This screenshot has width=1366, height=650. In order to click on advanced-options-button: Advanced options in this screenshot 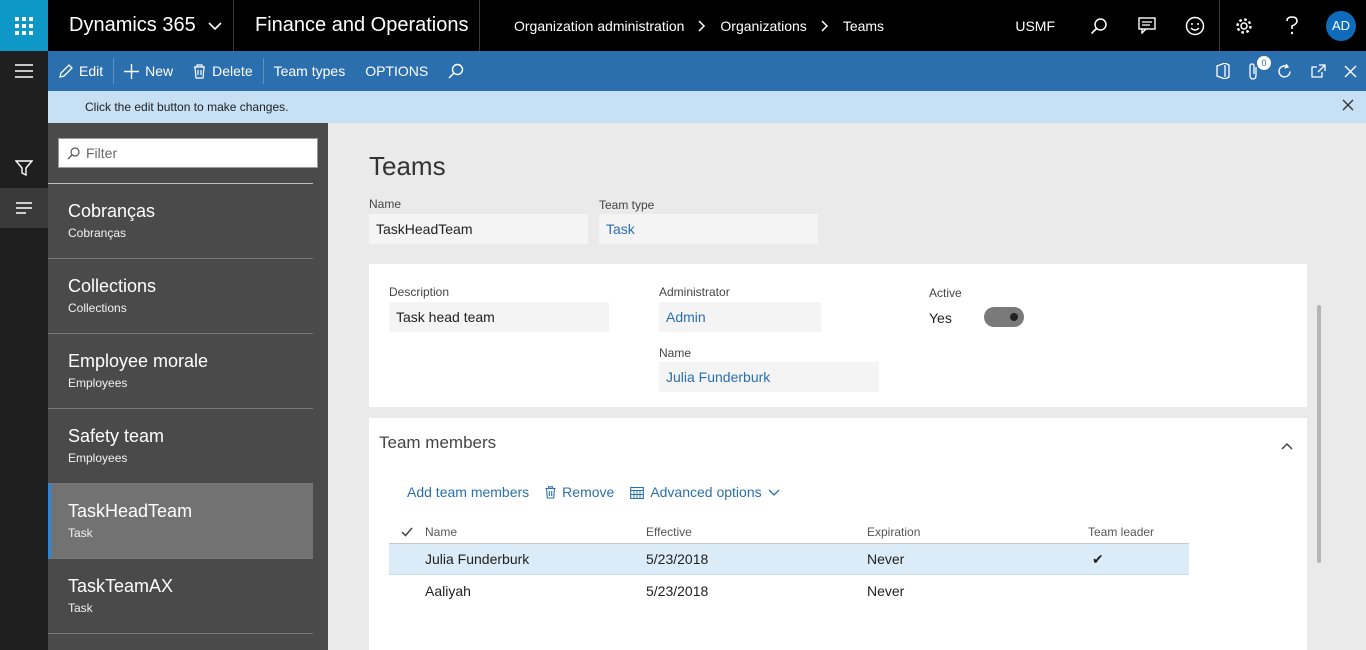, I will do `click(705, 492)`.